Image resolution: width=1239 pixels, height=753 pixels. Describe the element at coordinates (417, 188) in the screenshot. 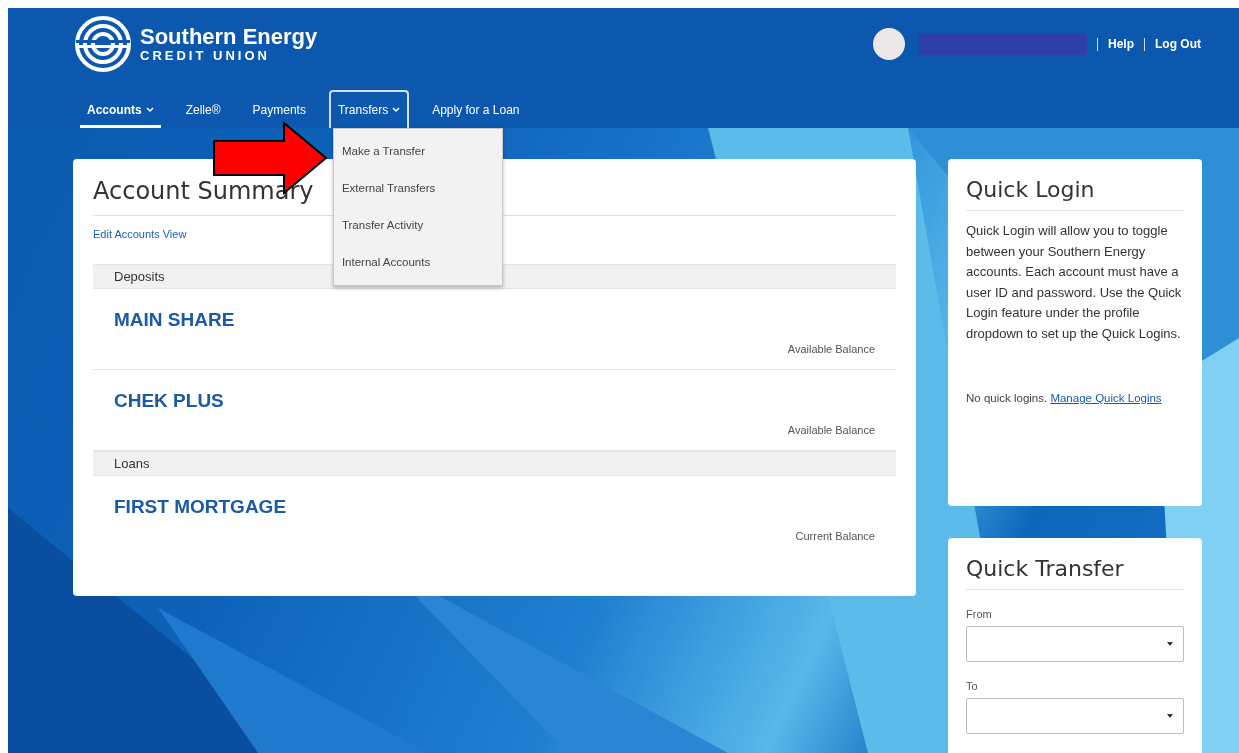

I see `menu-item: External Transfers` at that location.